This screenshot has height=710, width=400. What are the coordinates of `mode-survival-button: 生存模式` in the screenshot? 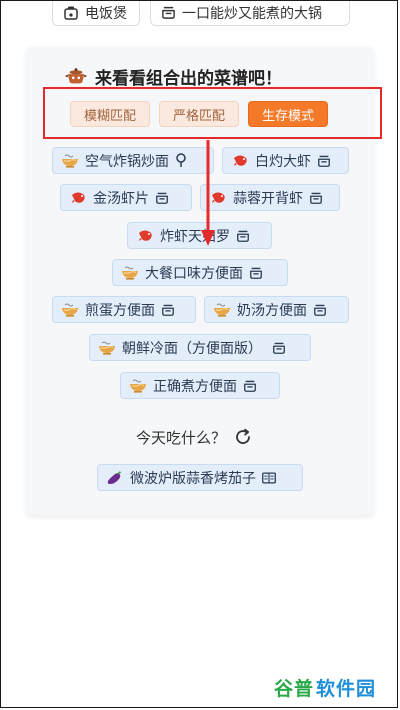 It's located at (288, 114).